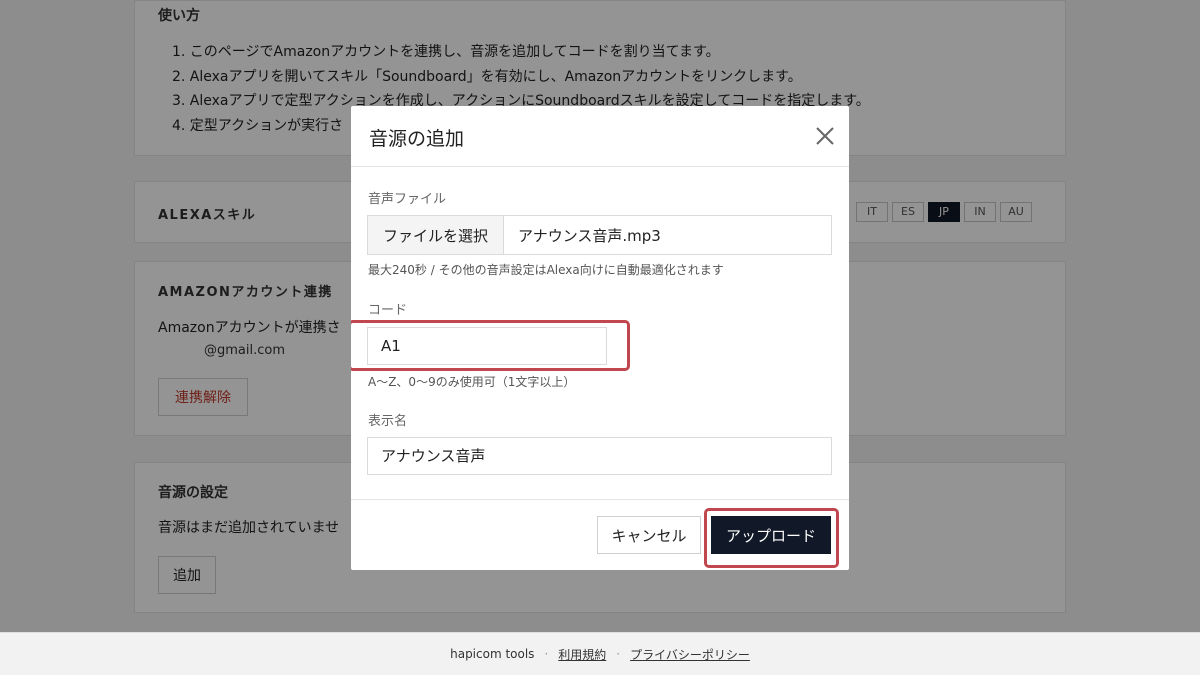 This screenshot has width=1200, height=675. What do you see at coordinates (771, 538) in the screenshot?
I see `upload-highlight-box` at bounding box center [771, 538].